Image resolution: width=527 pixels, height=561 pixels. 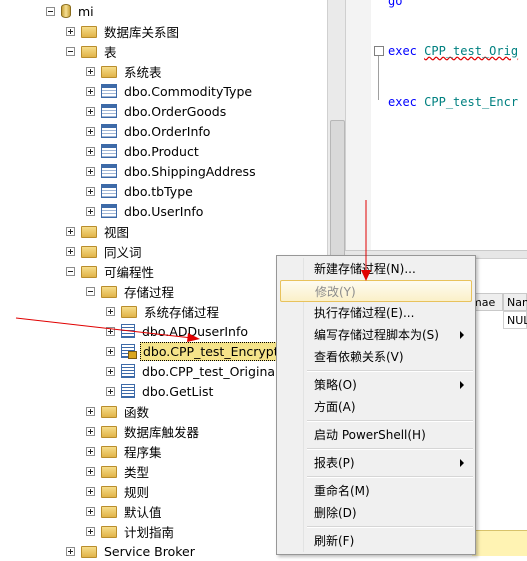 I want to click on tree-node-sp: dbo.GetList, so click(x=160, y=391).